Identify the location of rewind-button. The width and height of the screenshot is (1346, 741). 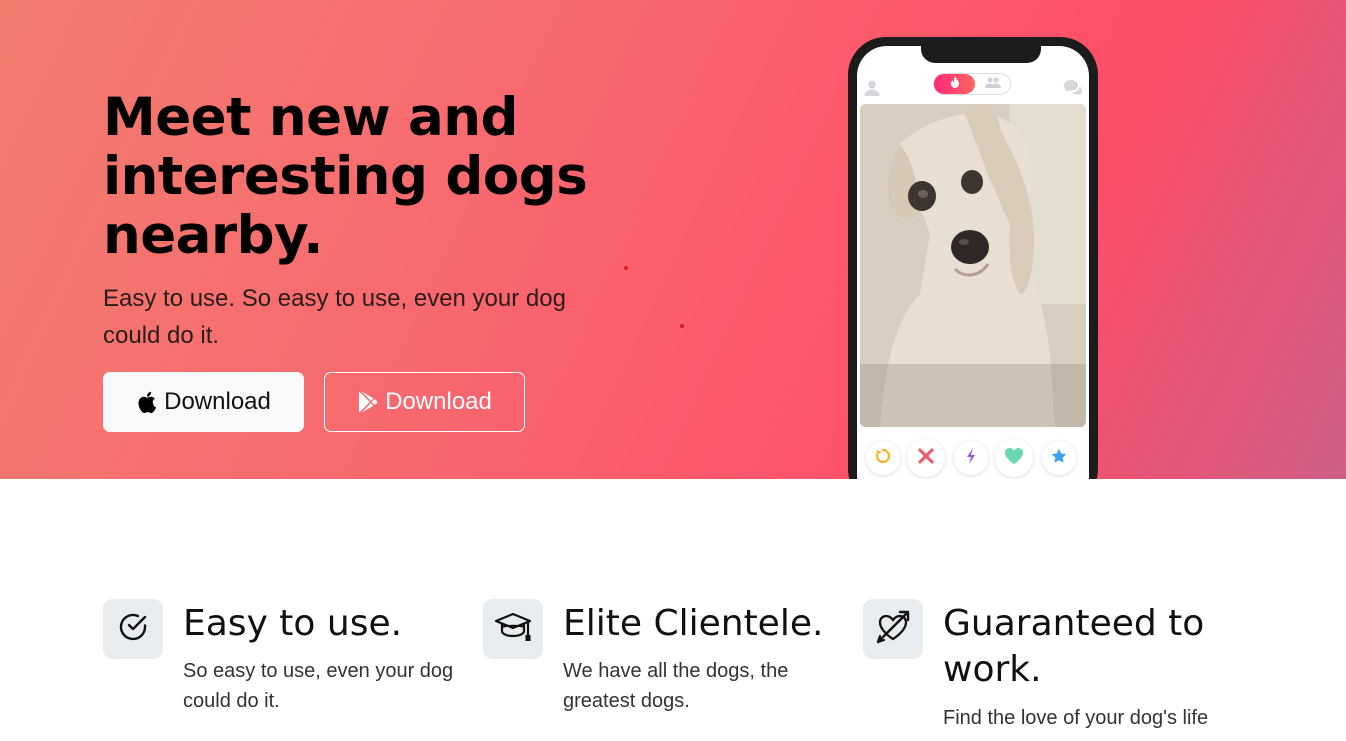
(883, 458).